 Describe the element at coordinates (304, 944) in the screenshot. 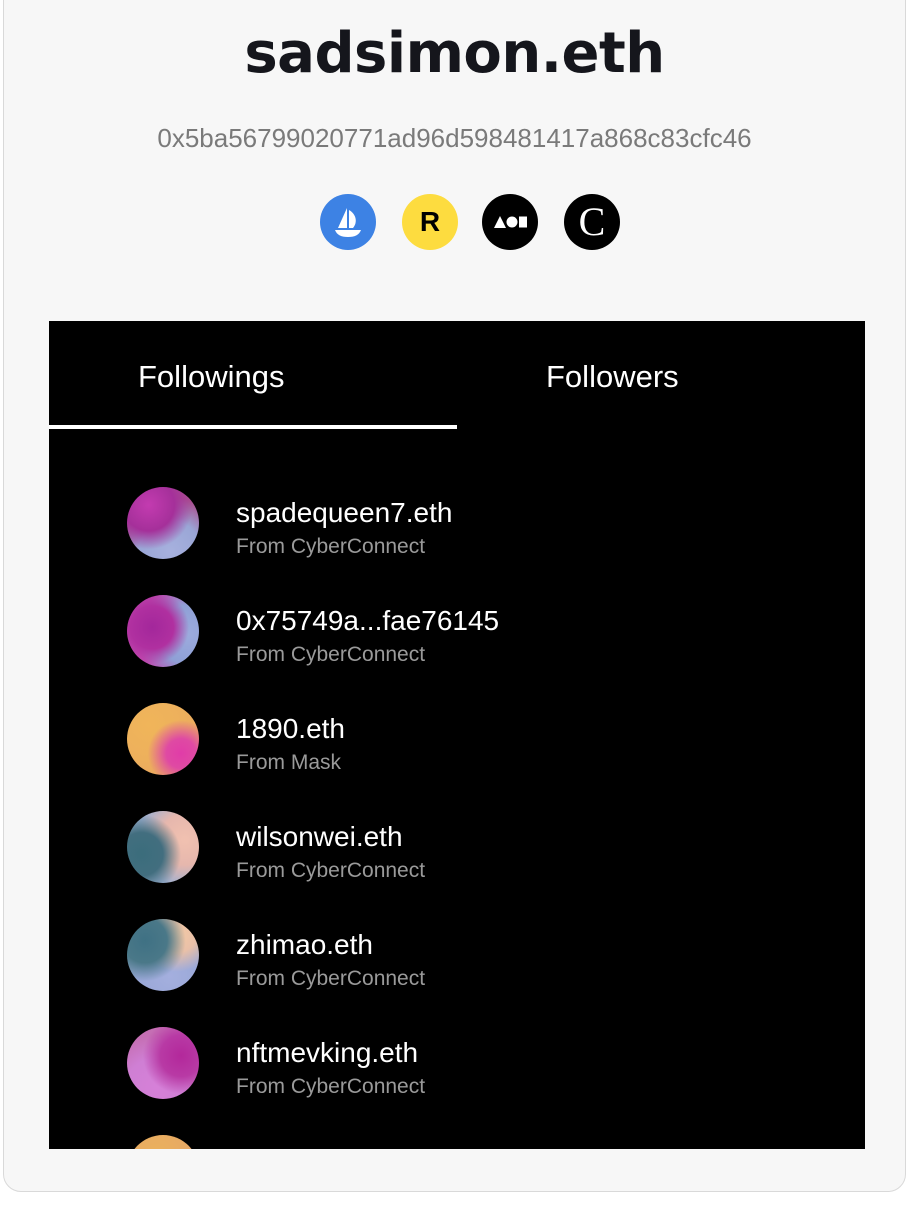

I see `user-name: zhimao.eth` at that location.